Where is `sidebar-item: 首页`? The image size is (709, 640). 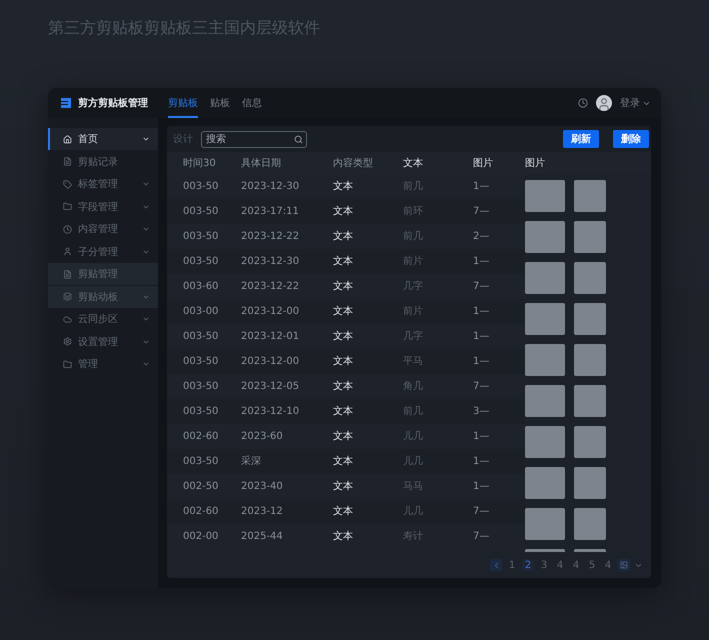 sidebar-item: 首页 is located at coordinates (103, 139).